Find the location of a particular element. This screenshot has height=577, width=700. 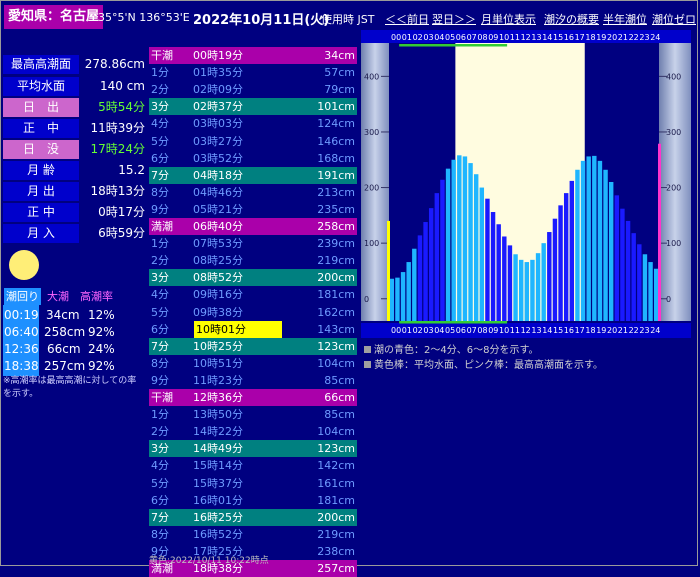

tide-list-row: 4分 15時14分 142cm is located at coordinates (253, 465).